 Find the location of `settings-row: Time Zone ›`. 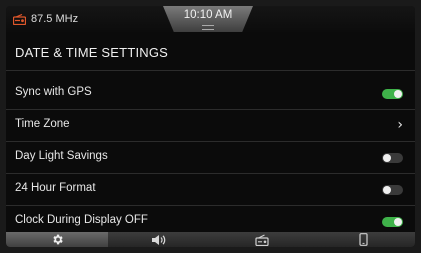

settings-row: Time Zone › is located at coordinates (210, 126).